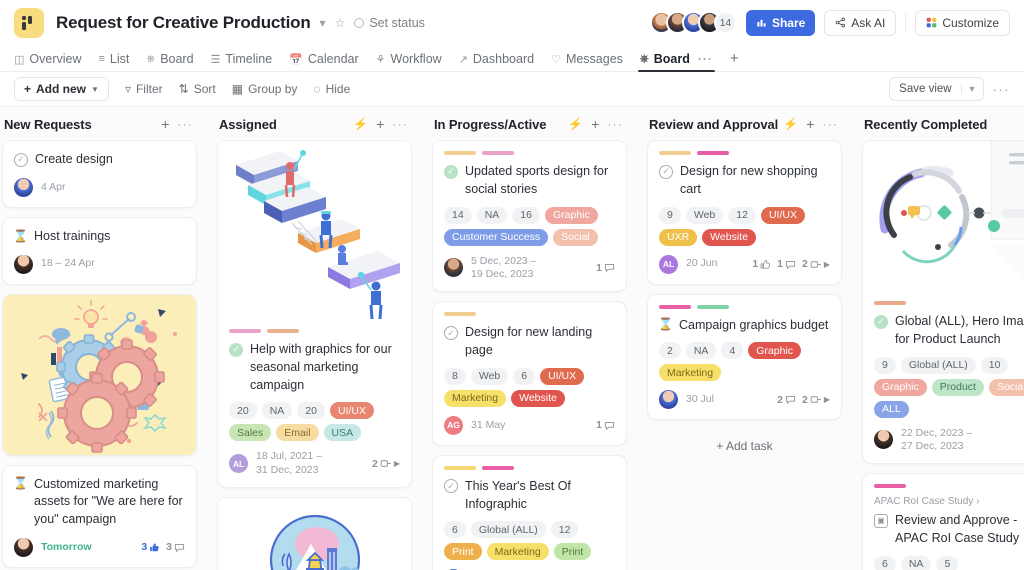  Describe the element at coordinates (61, 89) in the screenshot. I see `add-new-button: + Add new ▼` at that location.